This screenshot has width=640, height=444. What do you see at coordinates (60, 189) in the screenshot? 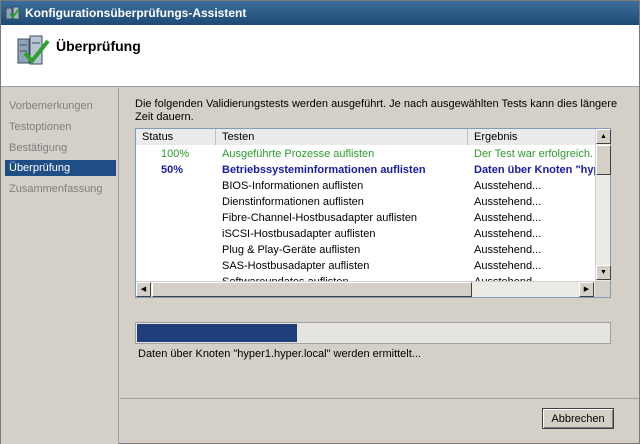
I see `nav-item-zusammenfassung: Zusammenfassung` at bounding box center [60, 189].